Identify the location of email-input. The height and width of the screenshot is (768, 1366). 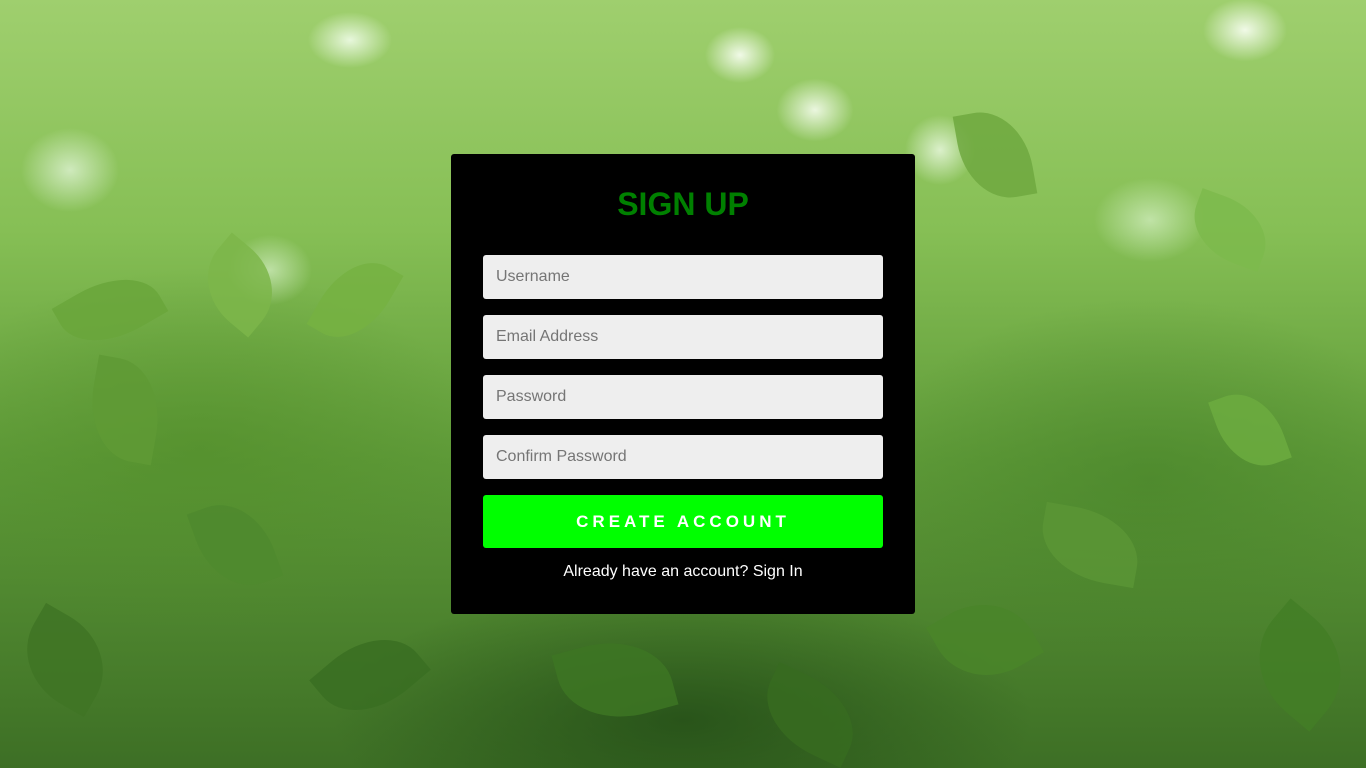
(683, 337).